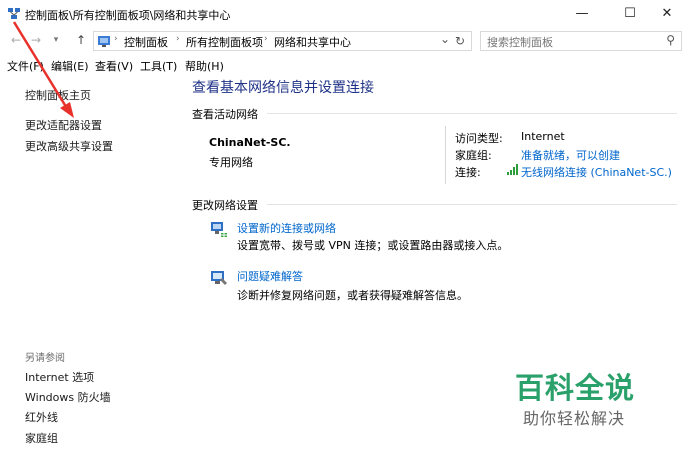 Image resolution: width=692 pixels, height=461 pixels. What do you see at coordinates (231, 162) in the screenshot?
I see `network-type: 专用网络` at bounding box center [231, 162].